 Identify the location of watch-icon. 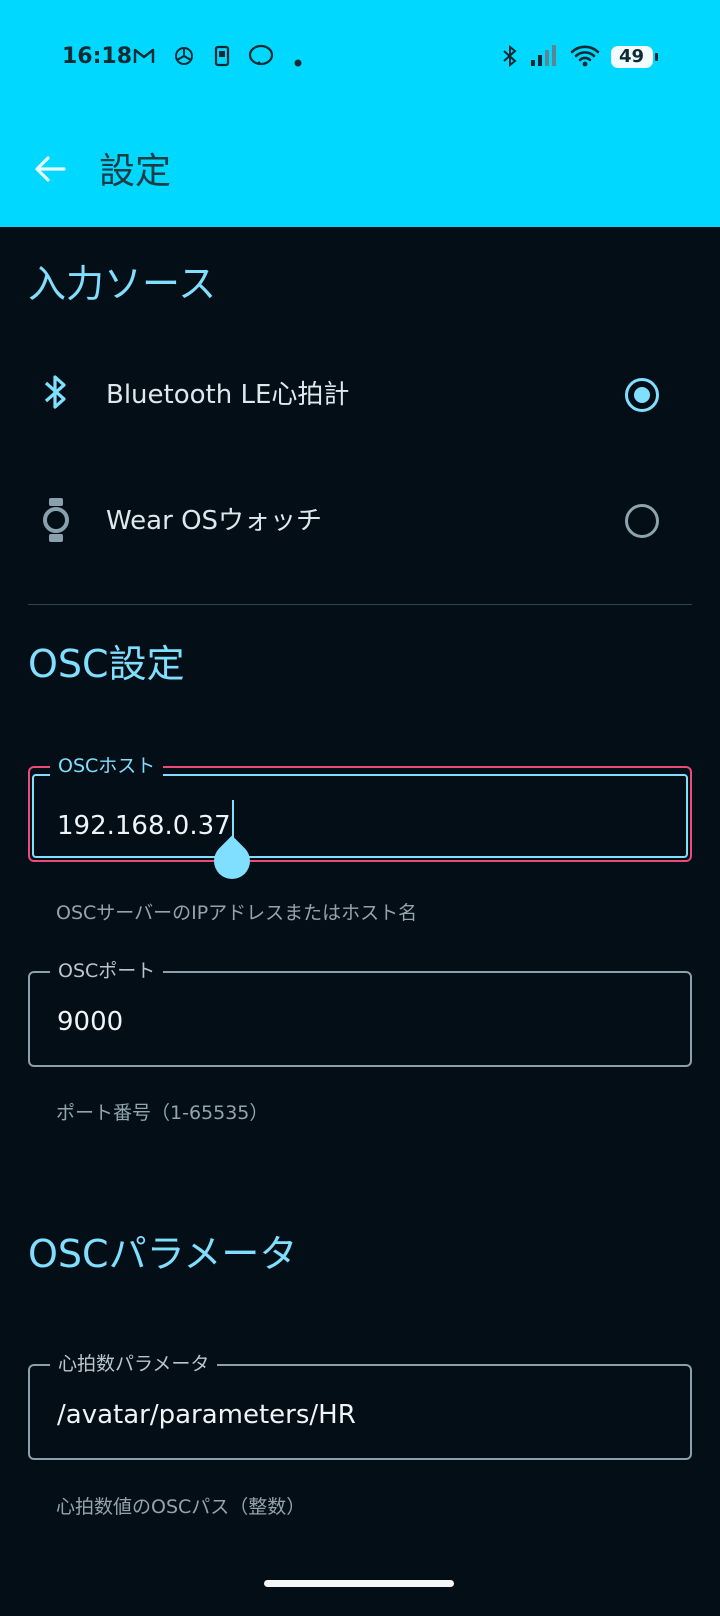
(56, 522).